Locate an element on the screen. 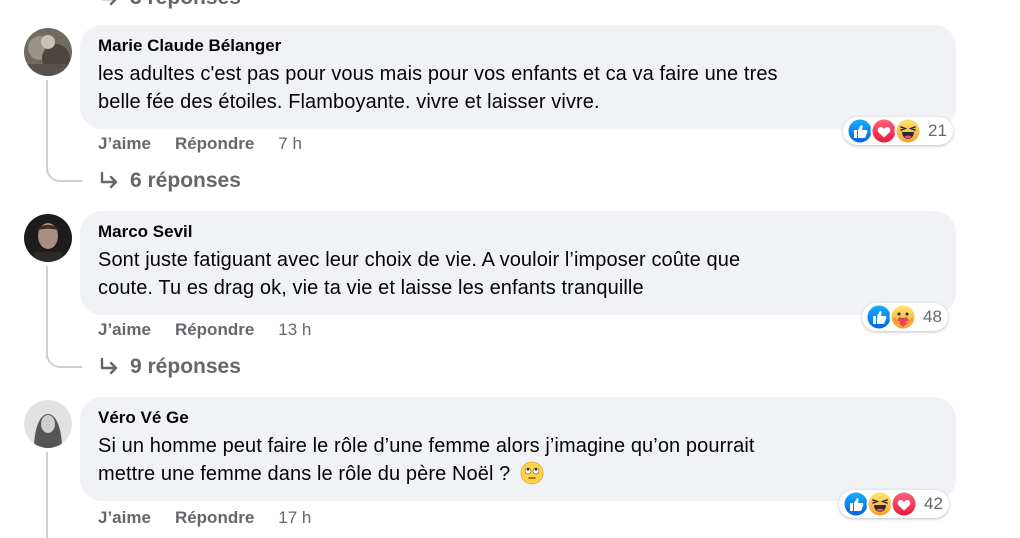 This screenshot has width=1020, height=538. comment-timestamp: 13 h is located at coordinates (294, 330).